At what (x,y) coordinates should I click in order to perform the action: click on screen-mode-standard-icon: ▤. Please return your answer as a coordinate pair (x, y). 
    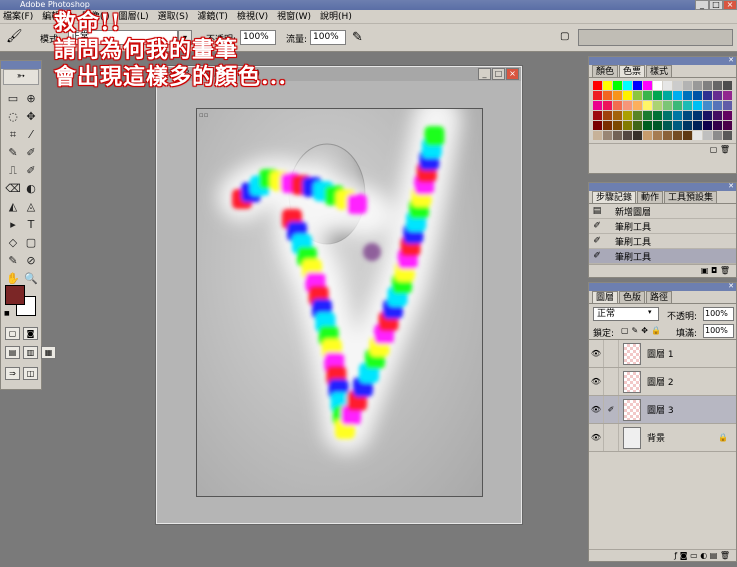
    Looking at the image, I should click on (12, 352).